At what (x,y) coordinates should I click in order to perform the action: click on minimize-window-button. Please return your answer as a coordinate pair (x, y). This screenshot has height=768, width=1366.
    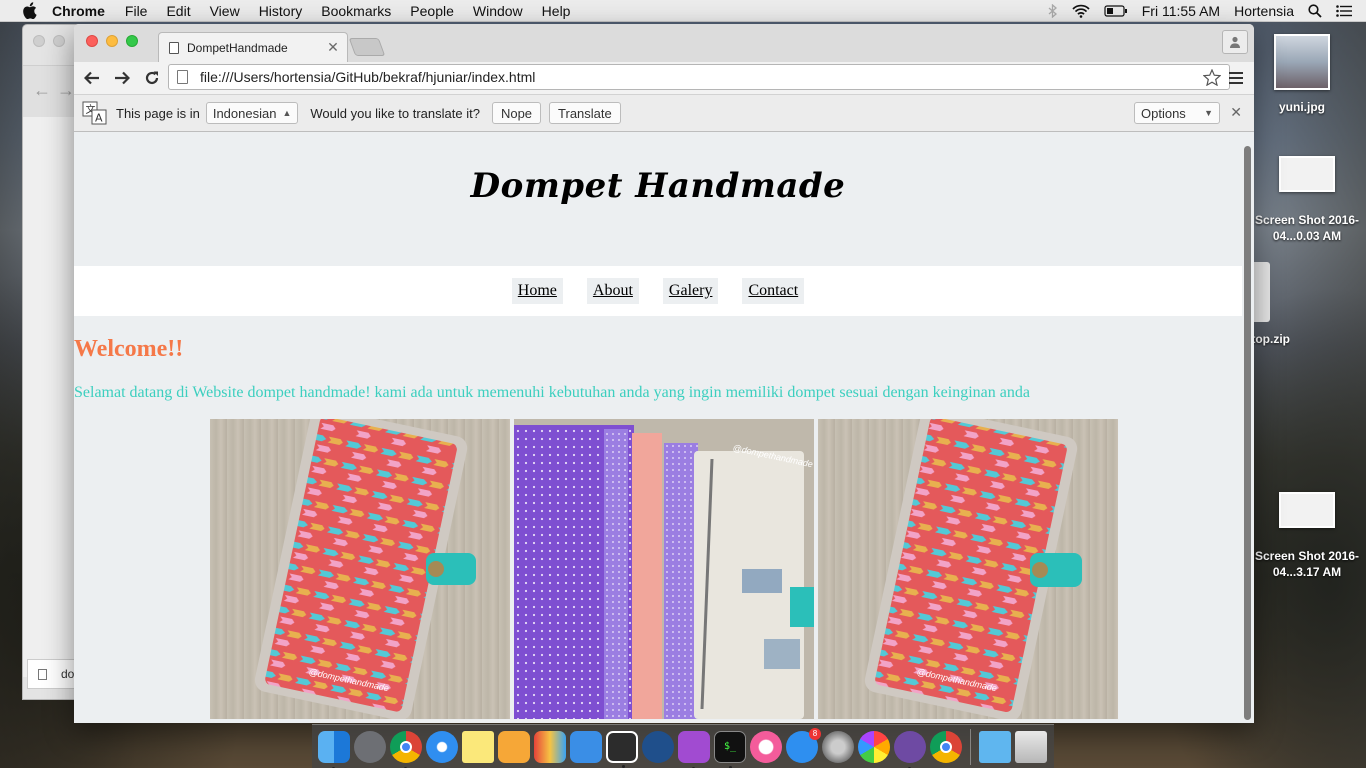
    Looking at the image, I should click on (112, 41).